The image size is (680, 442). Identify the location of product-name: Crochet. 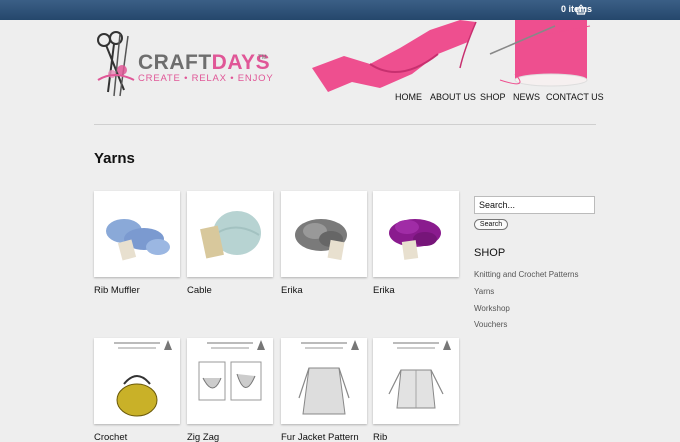
(110, 437).